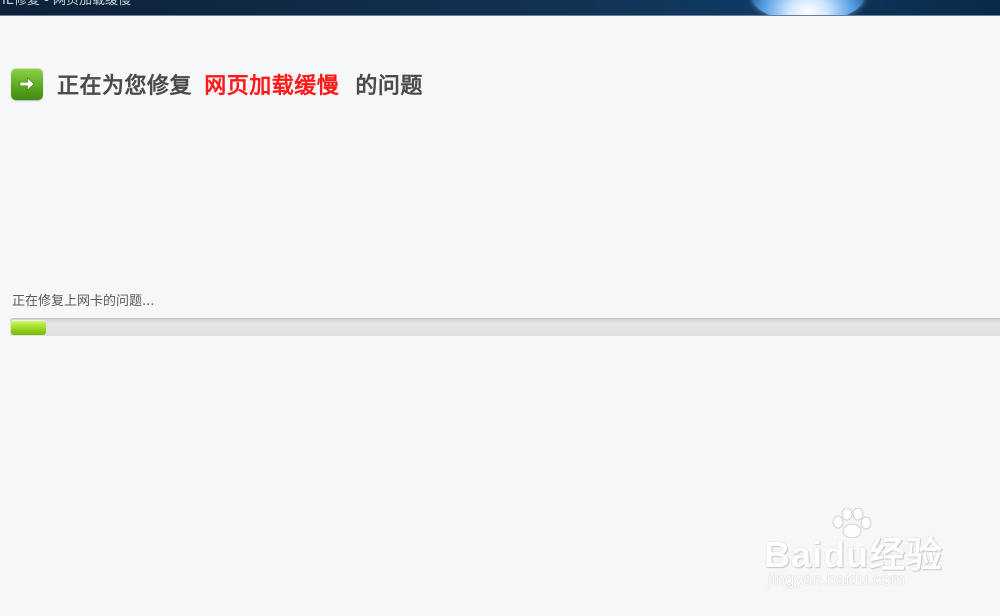  I want to click on title-highlight: 网页加载缓慢, so click(272, 86).